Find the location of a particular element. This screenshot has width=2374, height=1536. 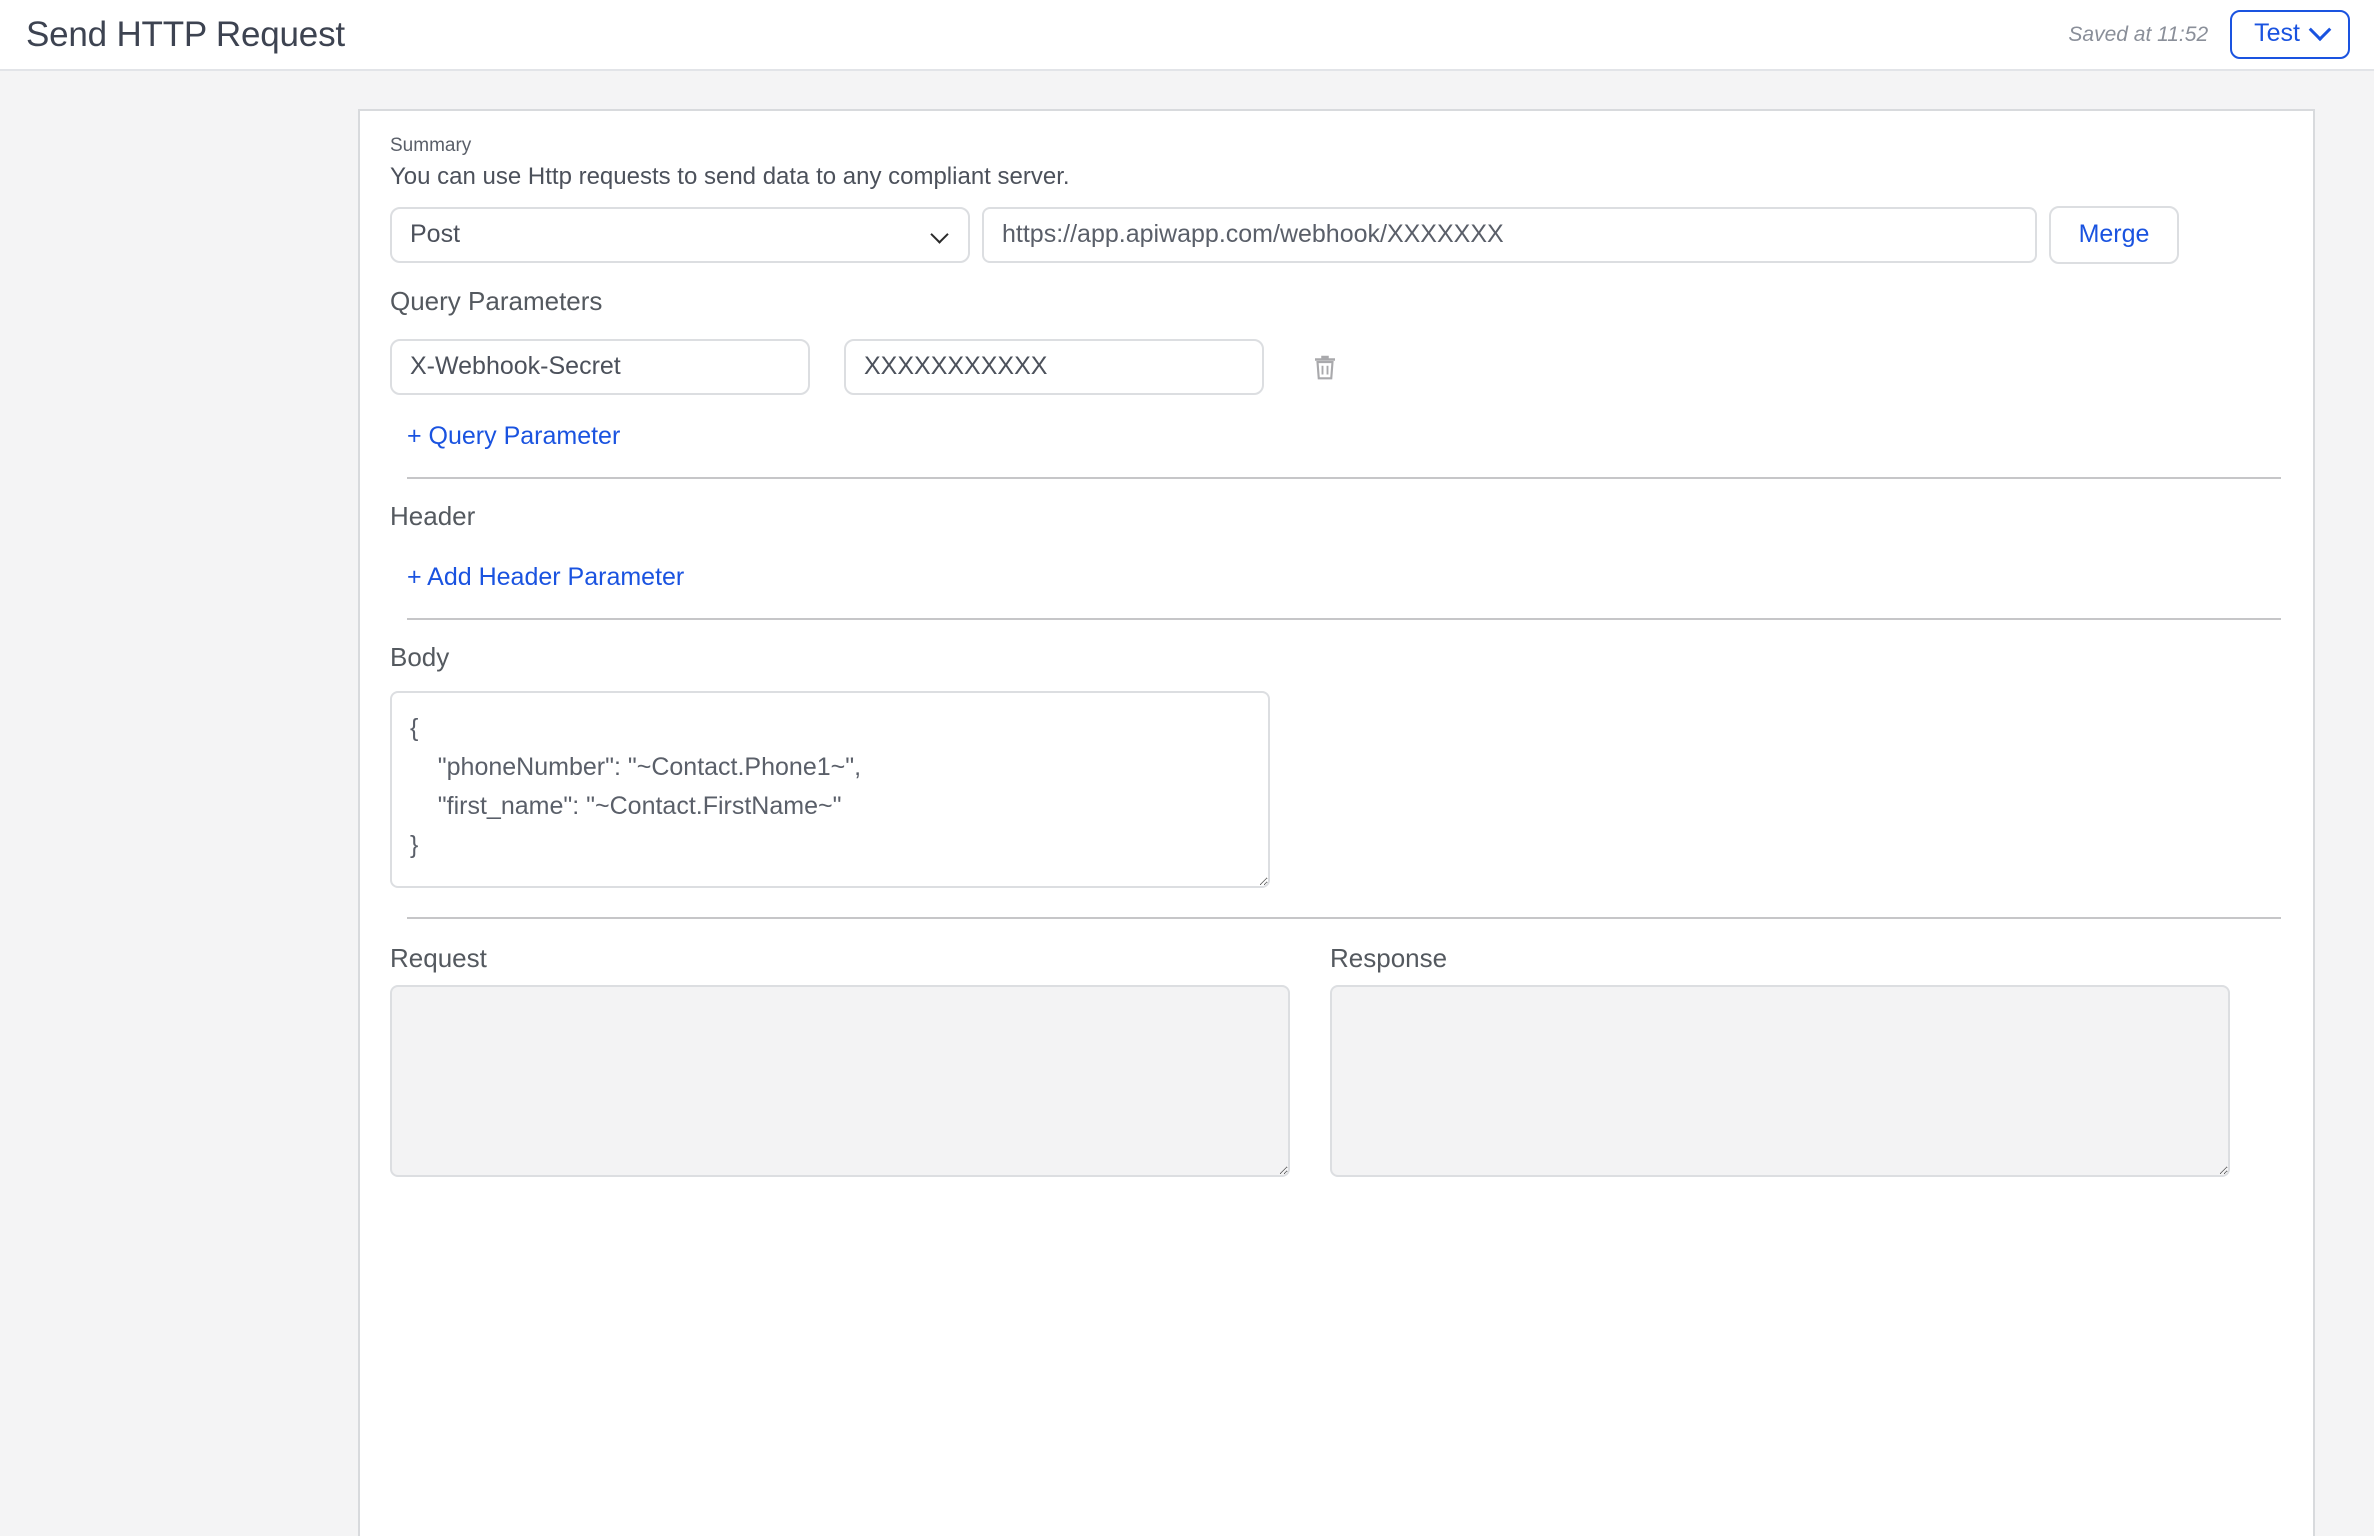

query-parameters-section: Query Parameters + Query Parameter is located at coordinates (1336, 368).